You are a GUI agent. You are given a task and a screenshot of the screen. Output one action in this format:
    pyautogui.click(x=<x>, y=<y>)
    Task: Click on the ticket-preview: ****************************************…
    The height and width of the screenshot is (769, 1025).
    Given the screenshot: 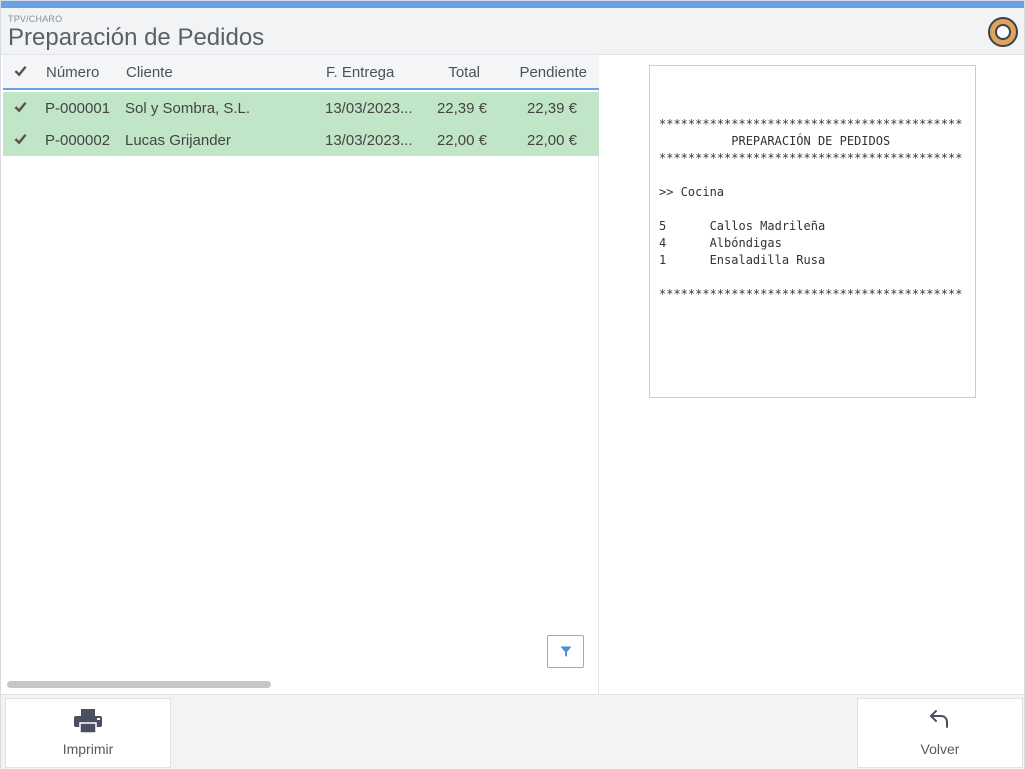 What is the action you would take?
    pyautogui.click(x=812, y=231)
    